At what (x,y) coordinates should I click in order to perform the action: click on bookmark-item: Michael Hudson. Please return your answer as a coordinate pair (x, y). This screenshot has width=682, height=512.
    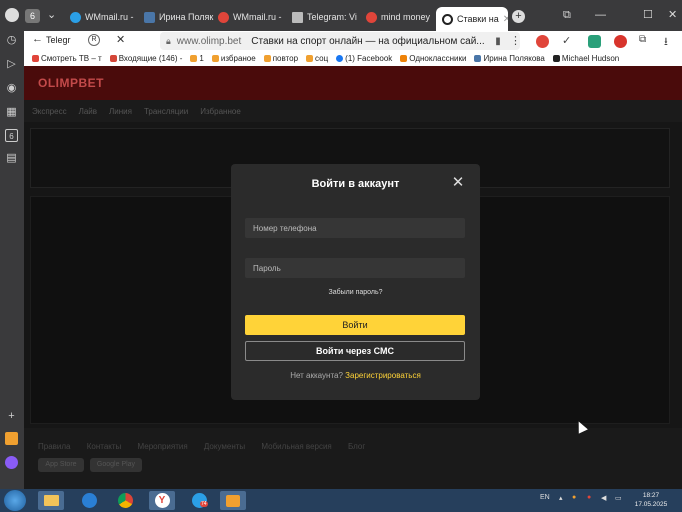
    Looking at the image, I should click on (586, 58).